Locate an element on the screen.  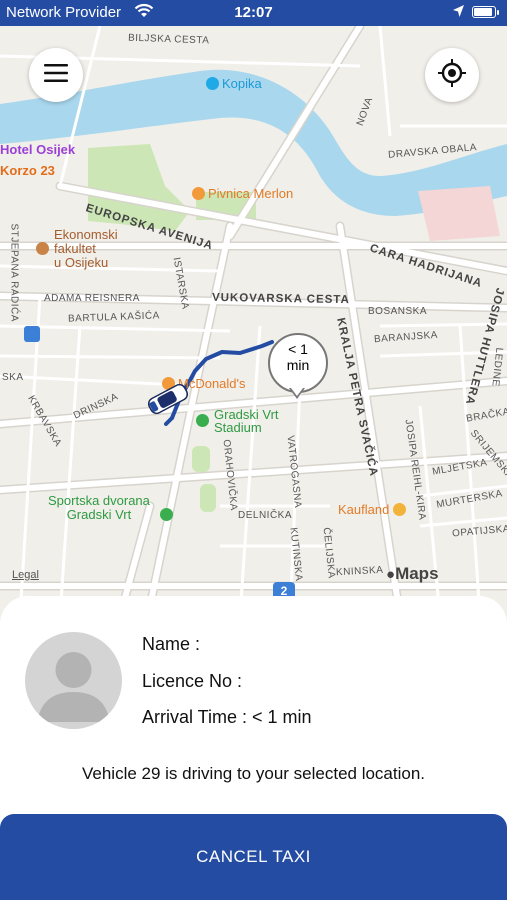
battery-icon is located at coordinates (485, 12).